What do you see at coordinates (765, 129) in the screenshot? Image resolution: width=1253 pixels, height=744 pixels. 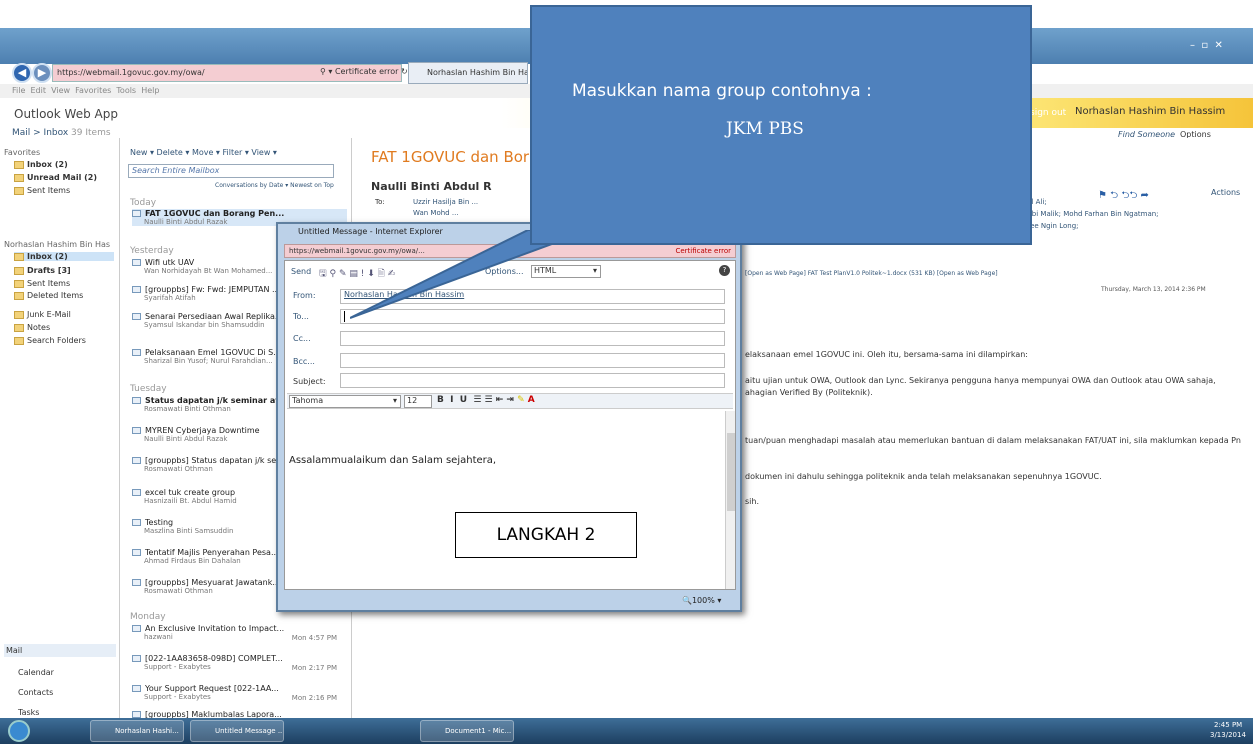 I see `callout-line-2: JKM PBS` at bounding box center [765, 129].